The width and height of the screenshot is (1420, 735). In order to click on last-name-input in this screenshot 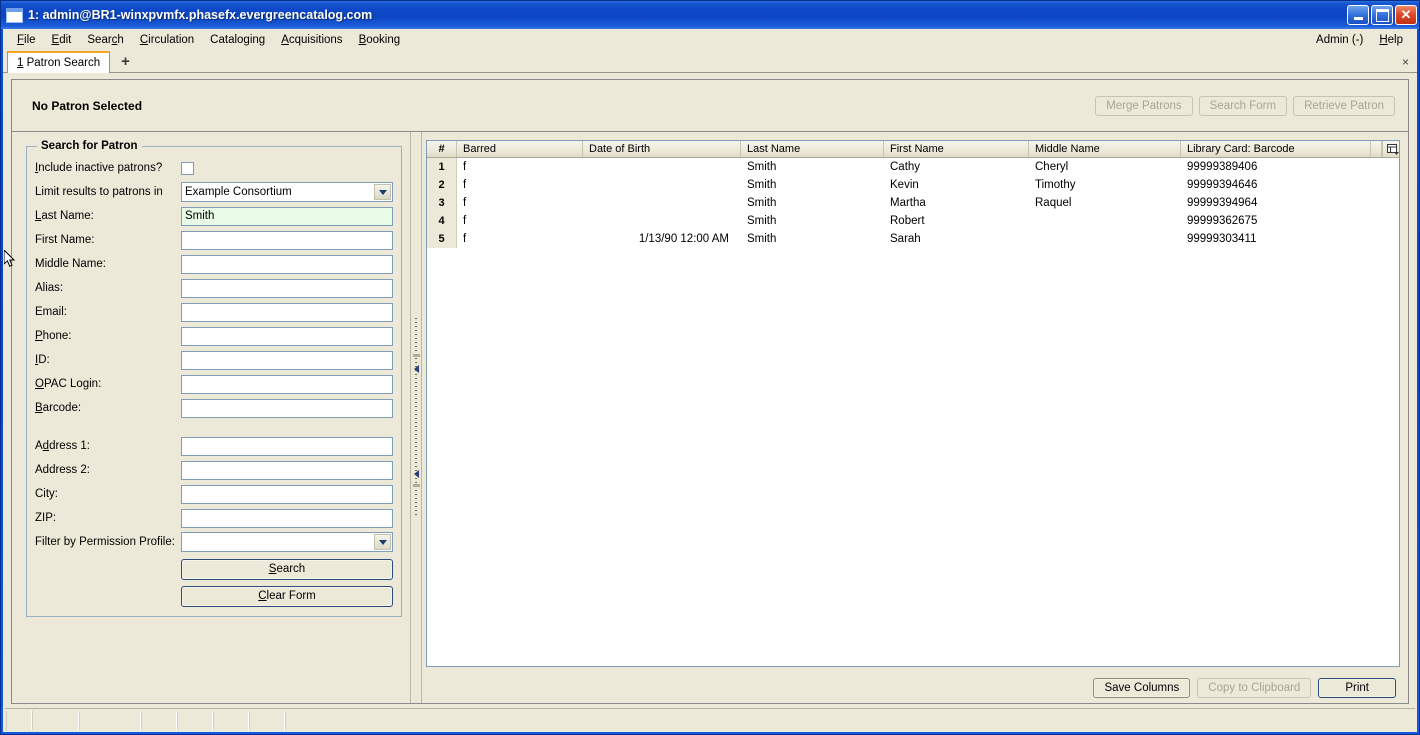, I will do `click(287, 216)`.